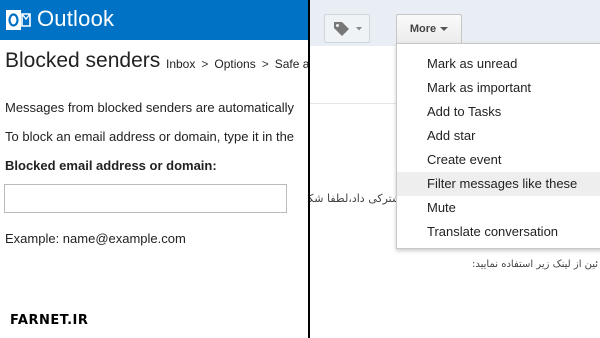 The width and height of the screenshot is (600, 338). What do you see at coordinates (535, 264) in the screenshot?
I see `message-text-line: ﺋﯿﻦ ﺍﺯ ﻟﯿﻨﮏ ﺯﯾﺮ ﺍﺳﺘﻔﺎﺩﻩ ﻧﻤﺎﯾﯿﺪ:` at bounding box center [535, 264].